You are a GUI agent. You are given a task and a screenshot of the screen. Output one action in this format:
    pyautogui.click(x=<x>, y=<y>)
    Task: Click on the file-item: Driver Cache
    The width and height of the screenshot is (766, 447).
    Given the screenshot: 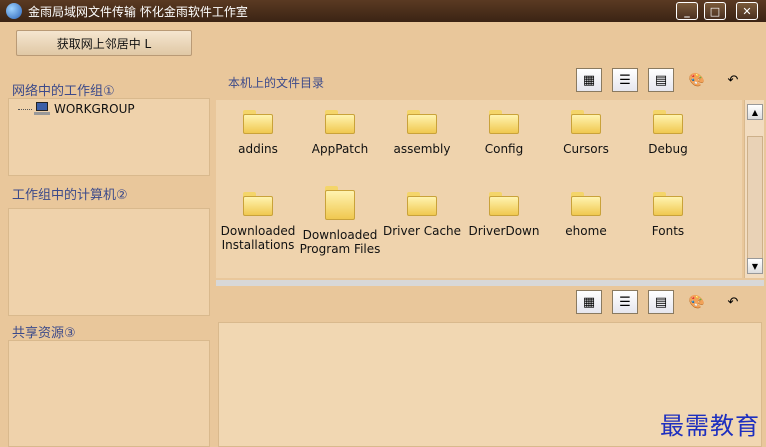 What is the action you would take?
    pyautogui.click(x=422, y=215)
    